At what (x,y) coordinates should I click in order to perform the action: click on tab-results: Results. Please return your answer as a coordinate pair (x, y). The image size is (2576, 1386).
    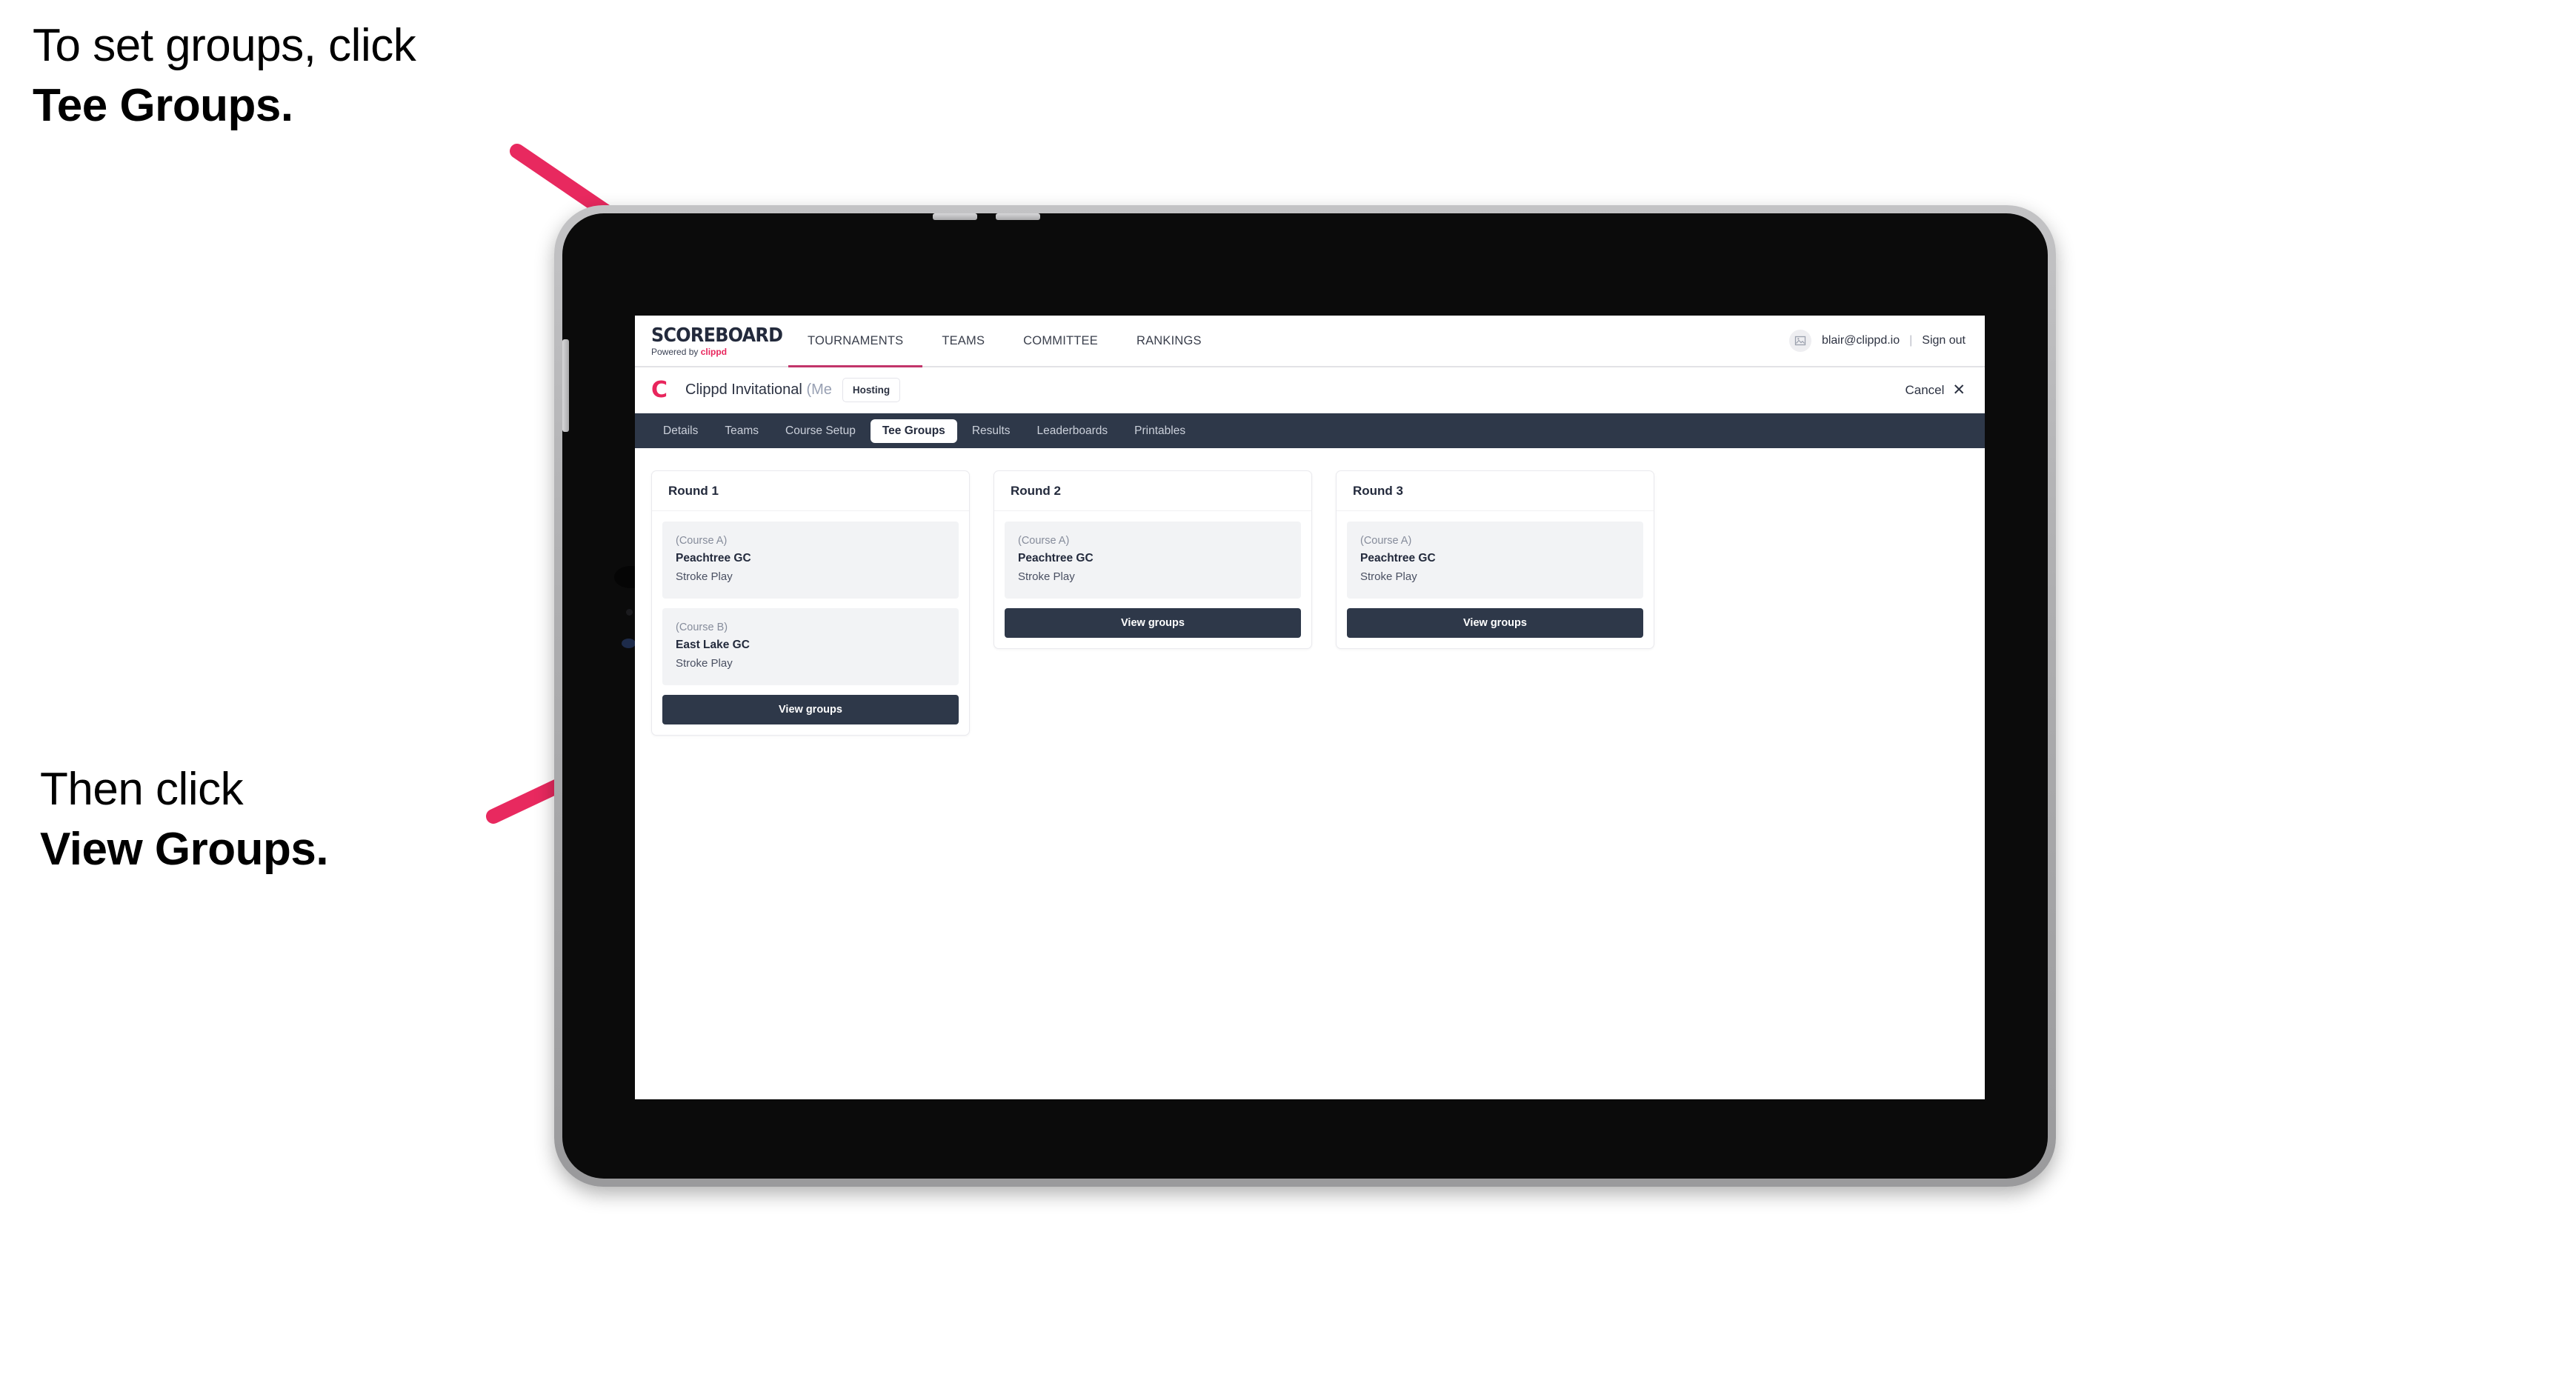
    Looking at the image, I should click on (991, 431).